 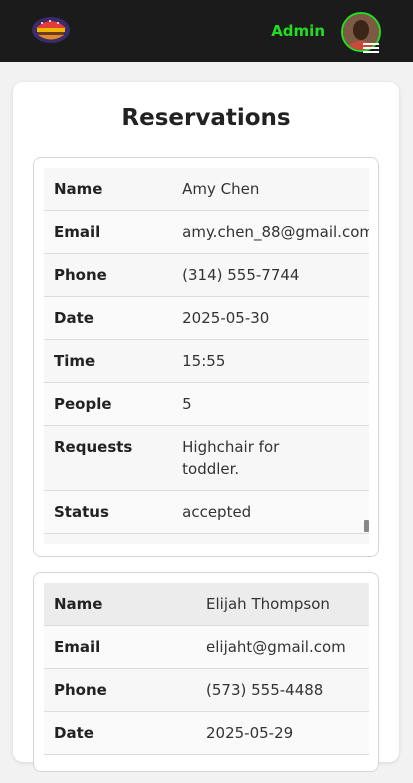 What do you see at coordinates (270, 404) in the screenshot?
I see `field-value: 5` at bounding box center [270, 404].